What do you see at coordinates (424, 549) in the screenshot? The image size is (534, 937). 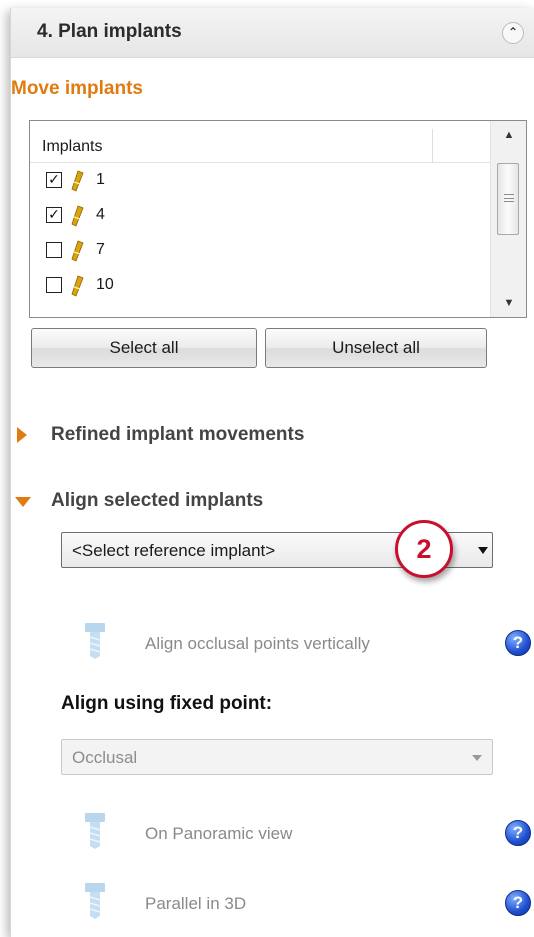 I see `step-callout-badge: 2` at bounding box center [424, 549].